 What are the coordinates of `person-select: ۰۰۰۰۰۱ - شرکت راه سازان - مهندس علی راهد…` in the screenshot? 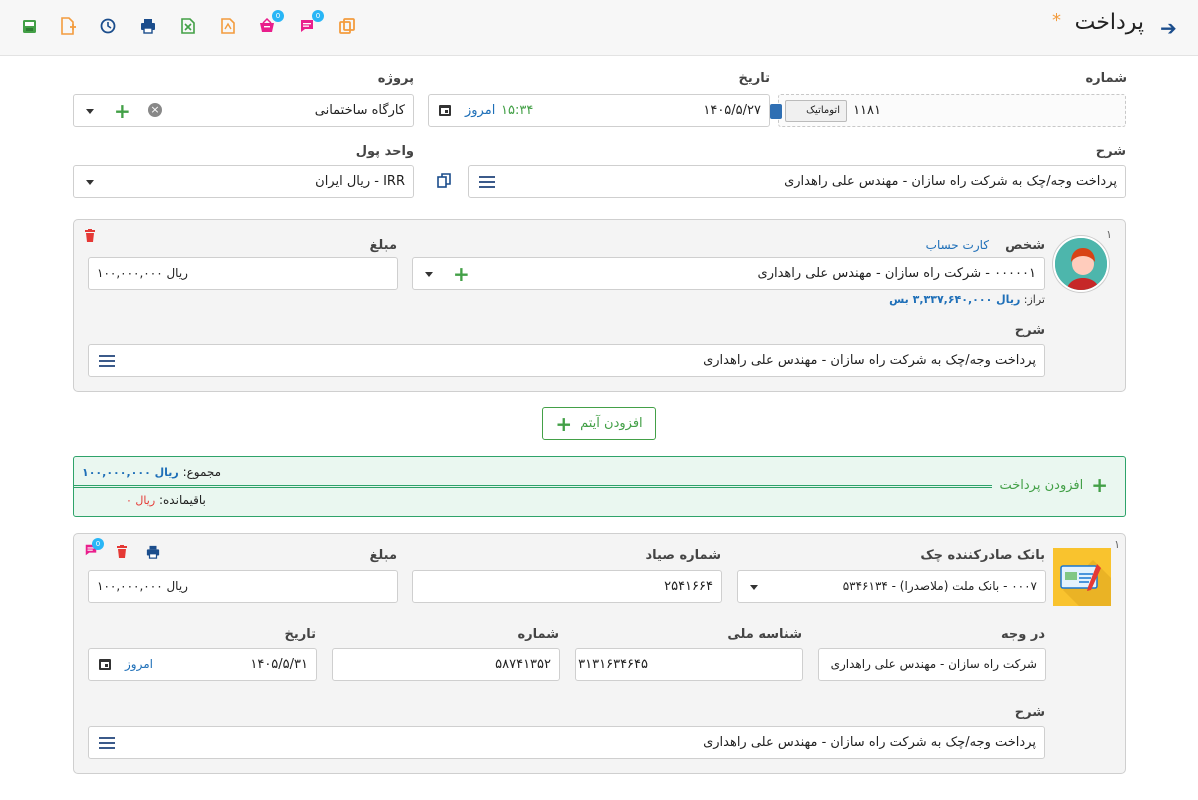 It's located at (728, 273).